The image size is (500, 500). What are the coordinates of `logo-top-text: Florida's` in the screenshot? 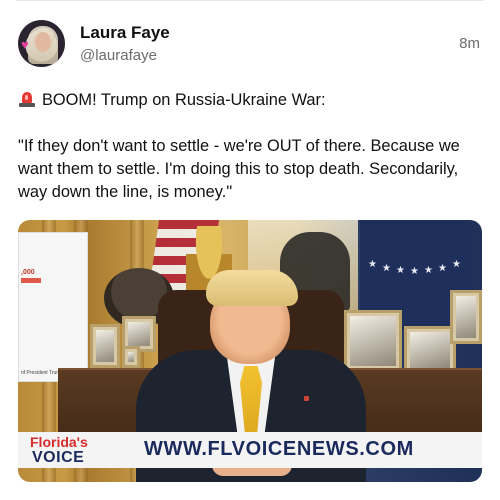 It's located at (59, 442).